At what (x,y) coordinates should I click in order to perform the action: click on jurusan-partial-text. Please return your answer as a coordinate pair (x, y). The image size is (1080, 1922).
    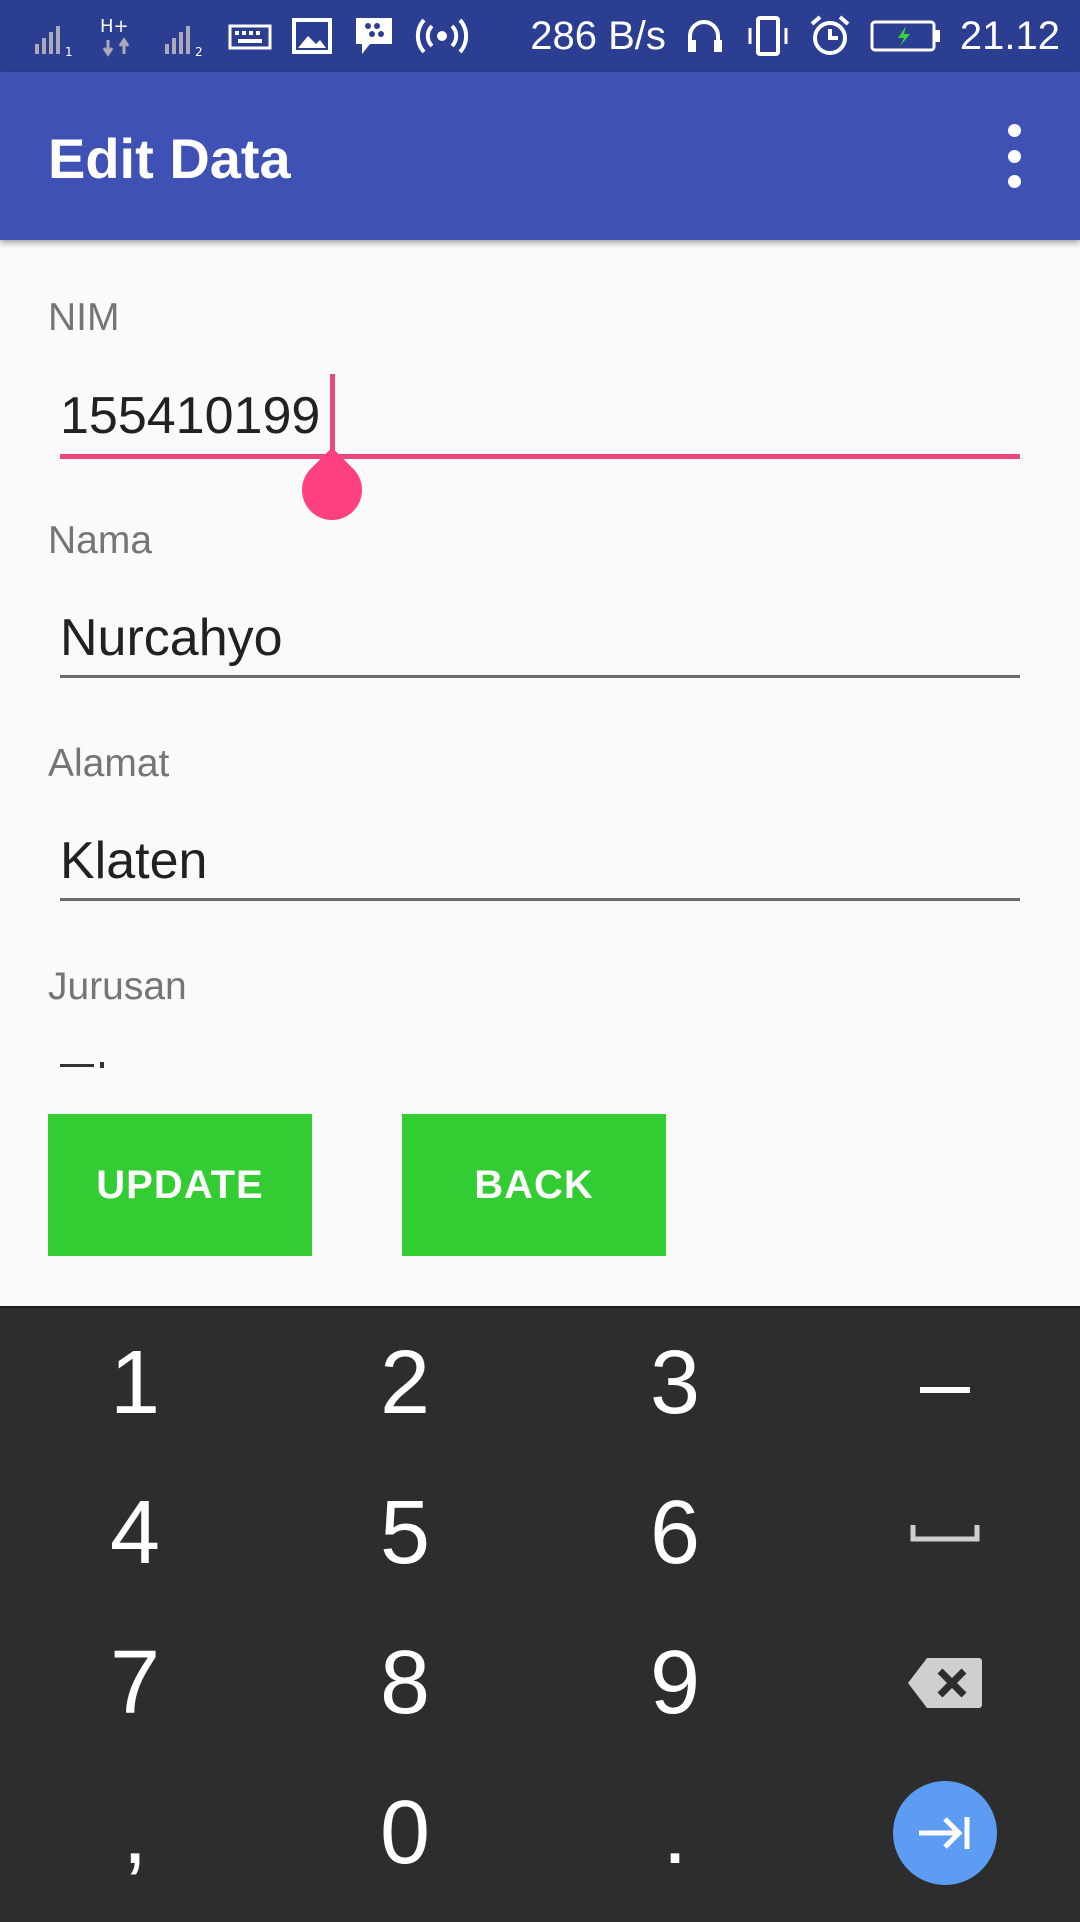
    Looking at the image, I should click on (77, 1065).